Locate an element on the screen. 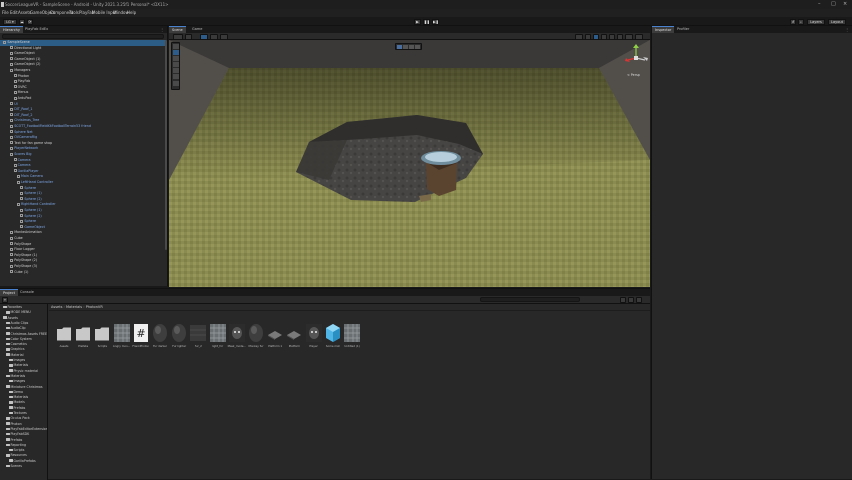  move-tool-icon is located at coordinates (176, 52).